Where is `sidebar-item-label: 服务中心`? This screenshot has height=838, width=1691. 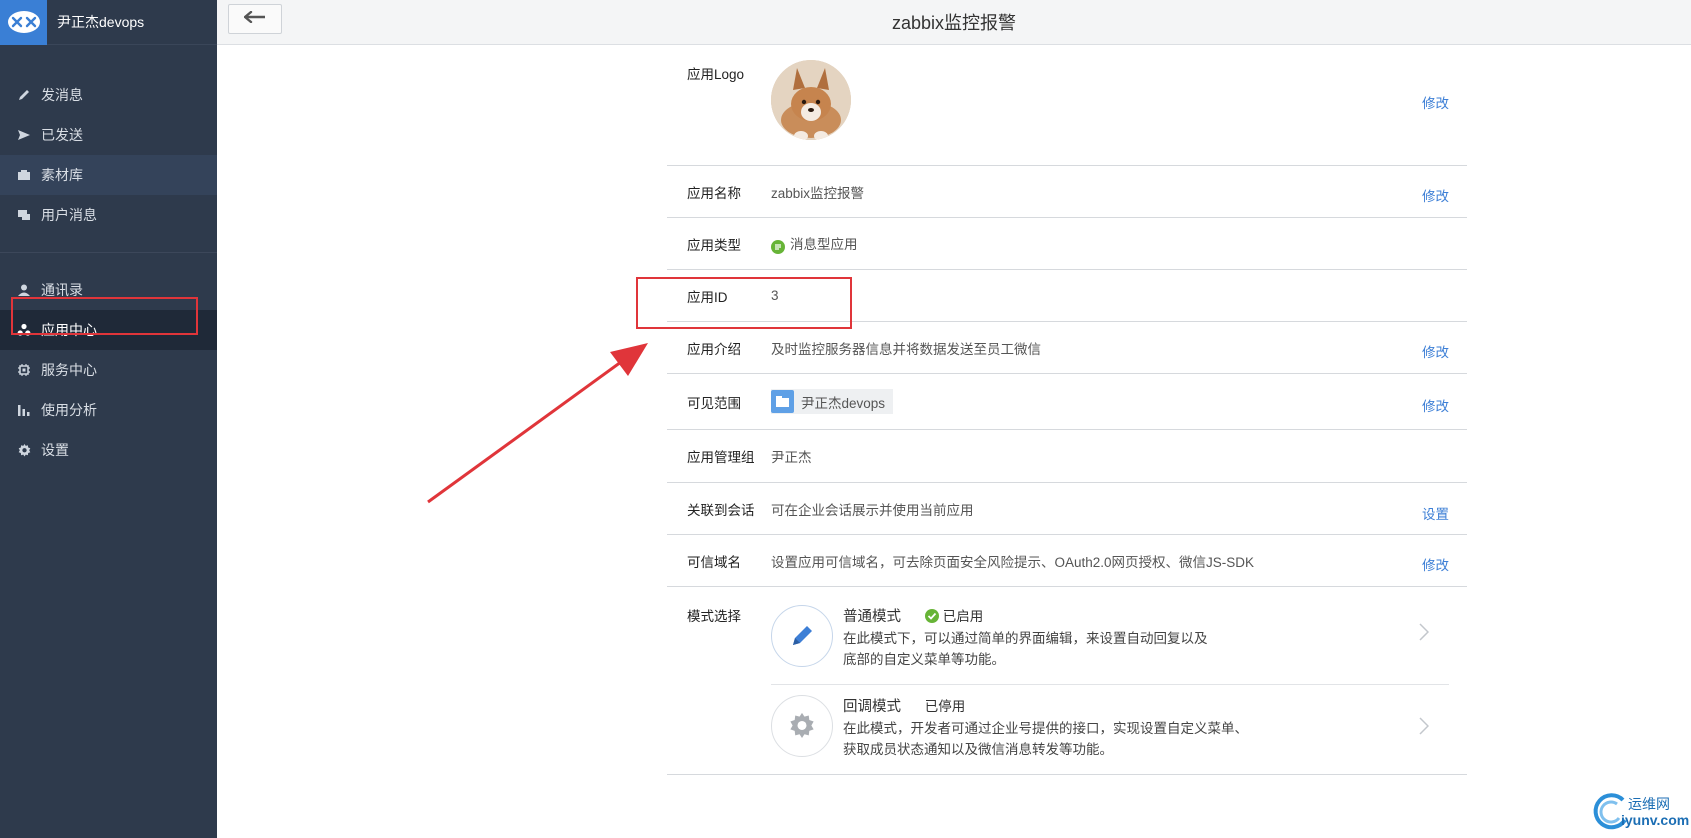
sidebar-item-label: 服务中心 is located at coordinates (69, 370).